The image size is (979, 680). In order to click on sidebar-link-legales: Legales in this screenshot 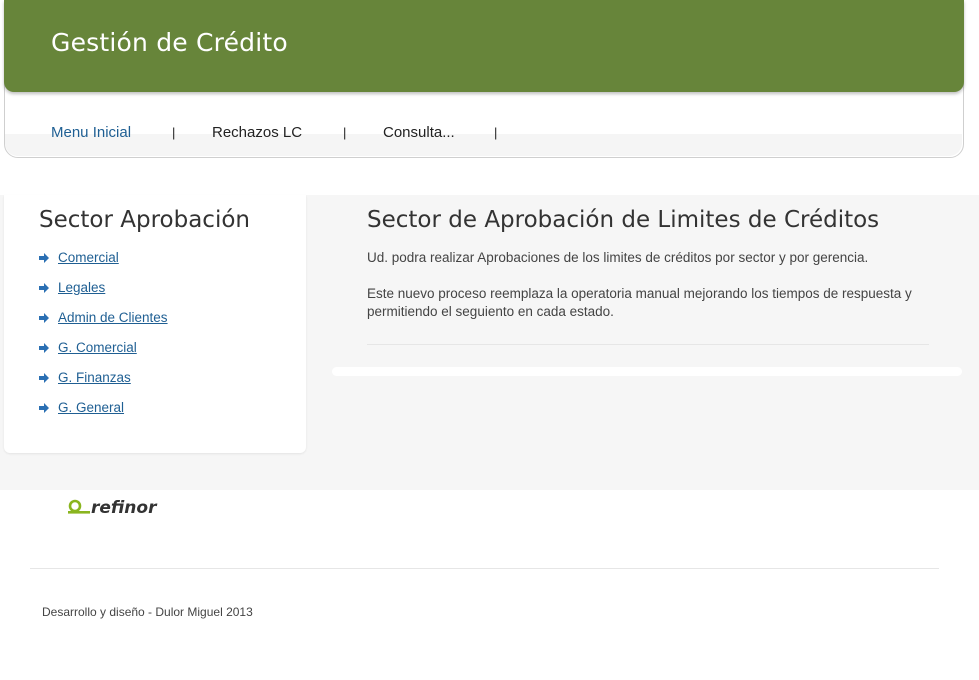, I will do `click(81, 287)`.